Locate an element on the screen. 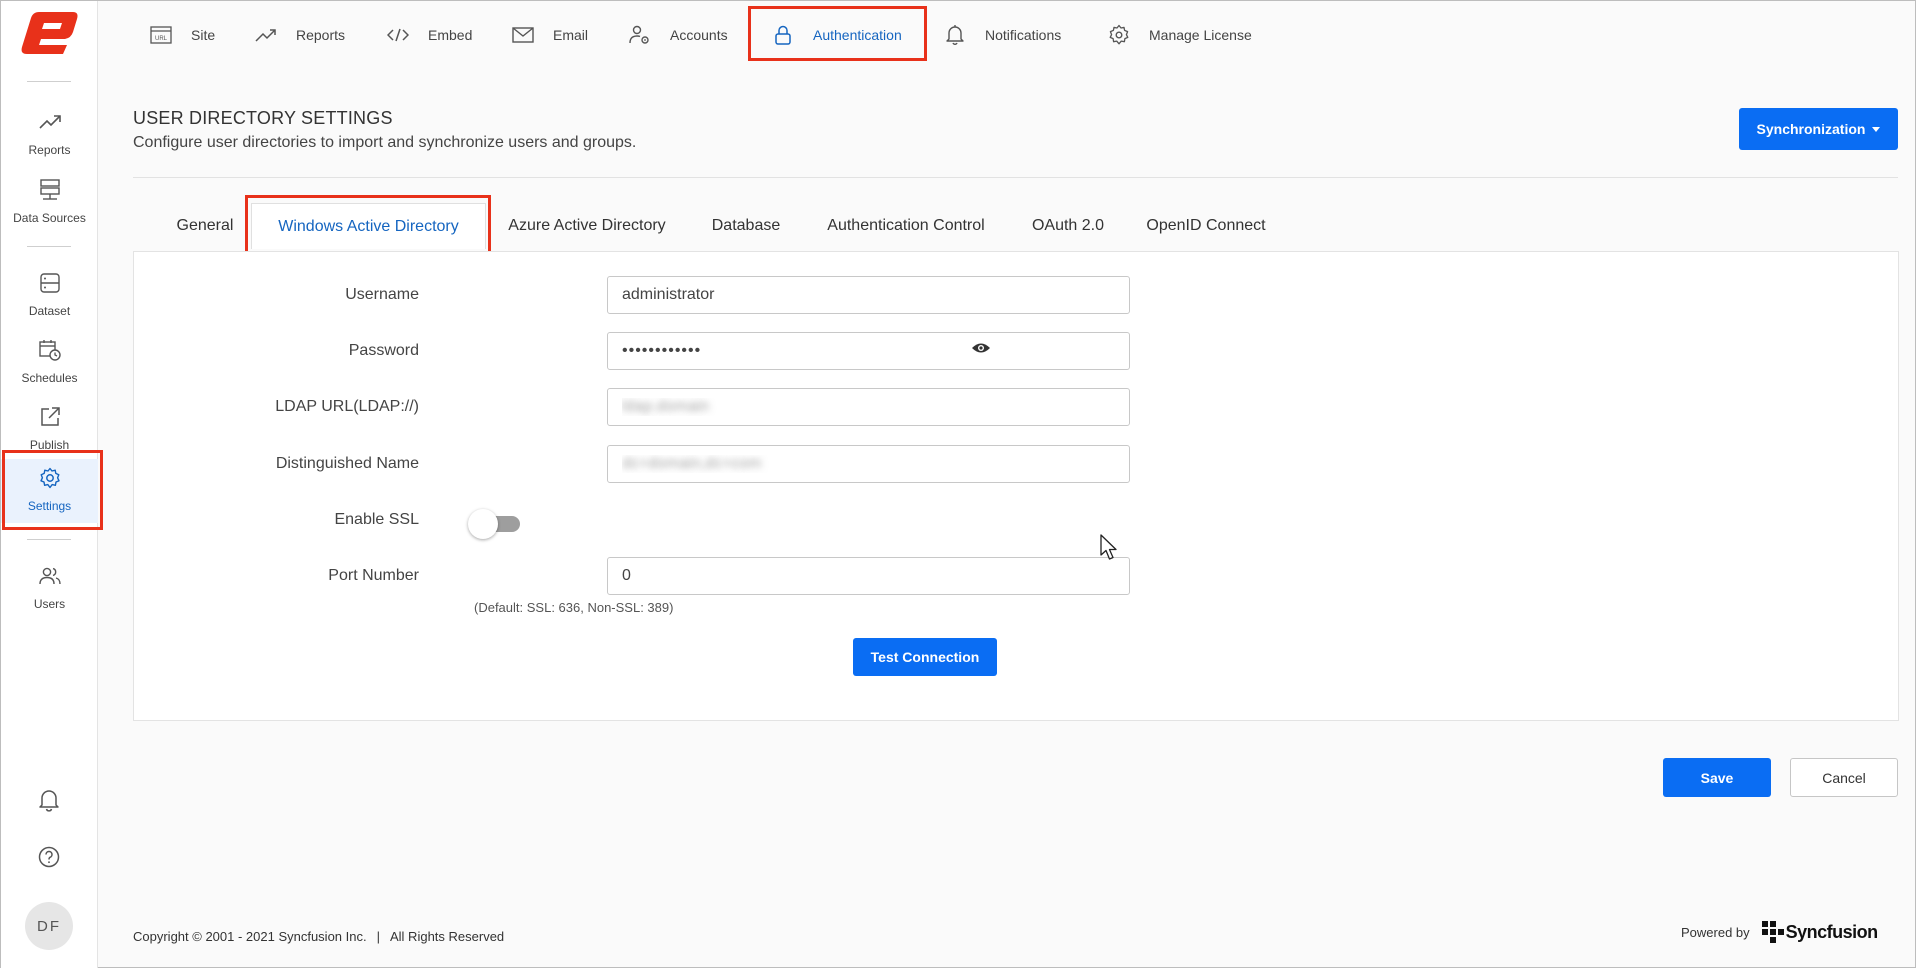 This screenshot has height=968, width=1916. dataset-icon is located at coordinates (50, 283).